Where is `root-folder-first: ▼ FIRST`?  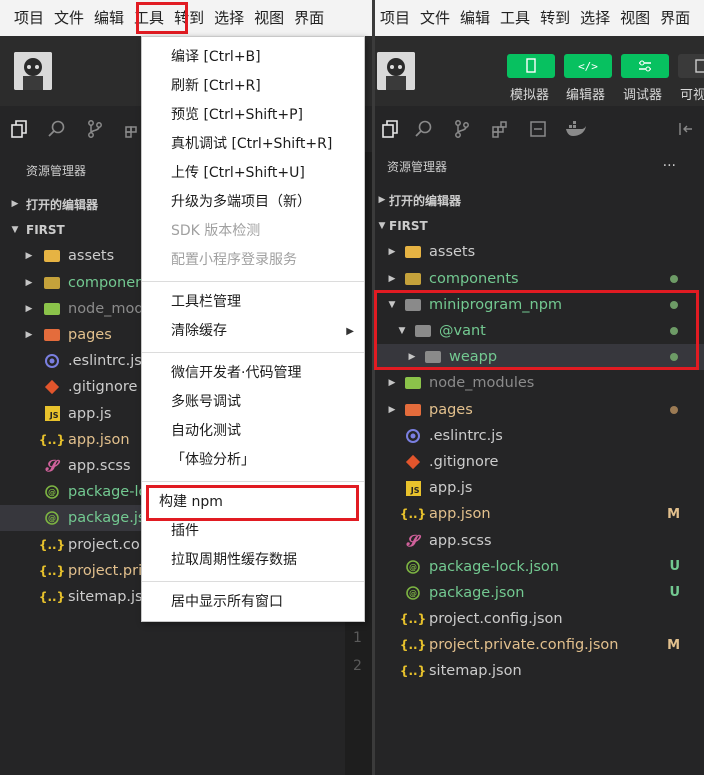
root-folder-first: ▼ FIRST is located at coordinates (539, 226).